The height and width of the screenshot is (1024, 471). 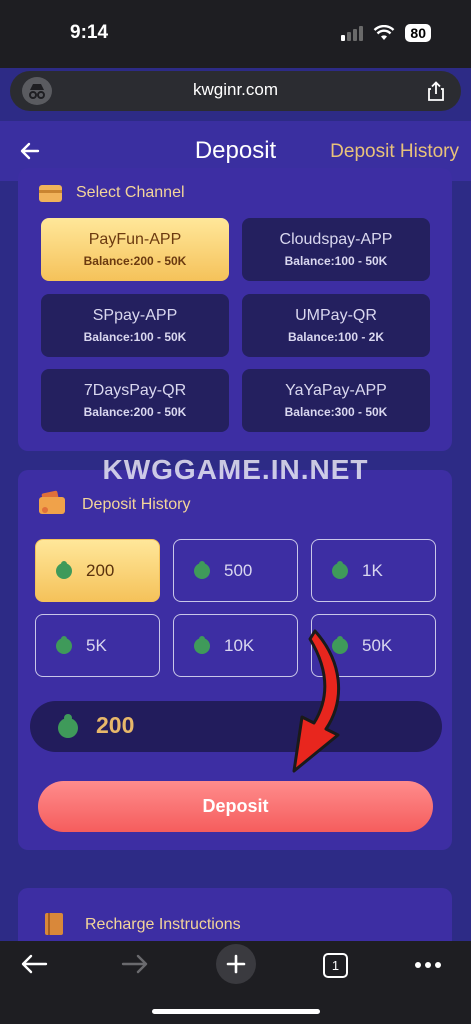 I want to click on more-options-icon, so click(x=428, y=965).